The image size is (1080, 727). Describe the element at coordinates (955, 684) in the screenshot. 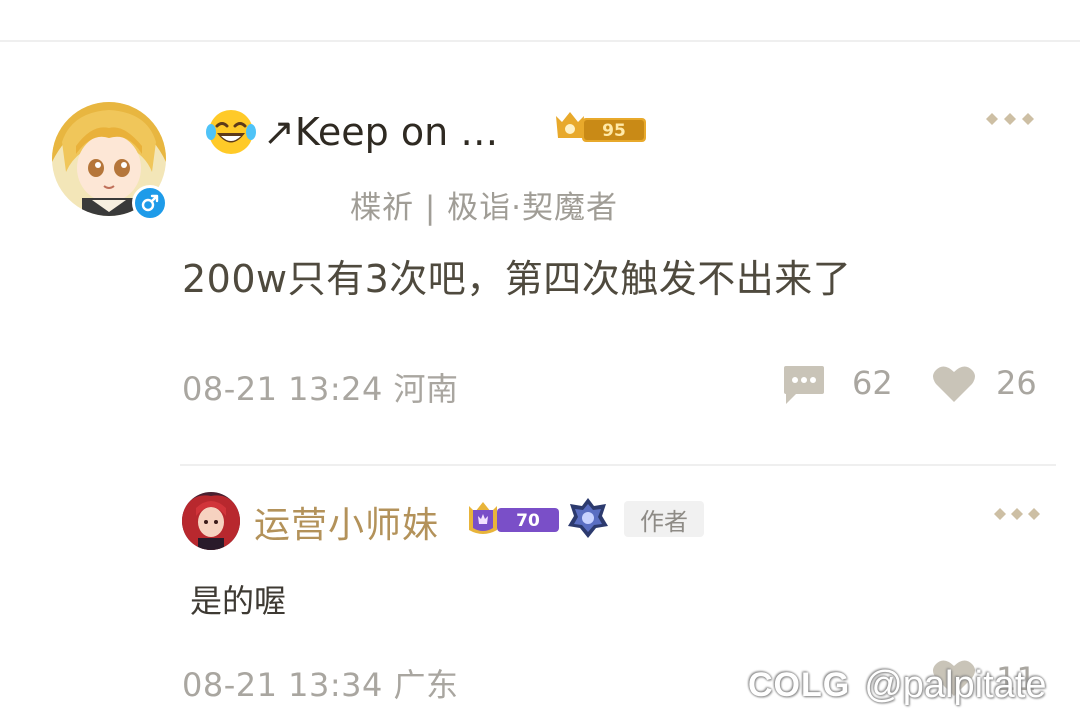

I see `watermark-handle: @palpitate` at that location.